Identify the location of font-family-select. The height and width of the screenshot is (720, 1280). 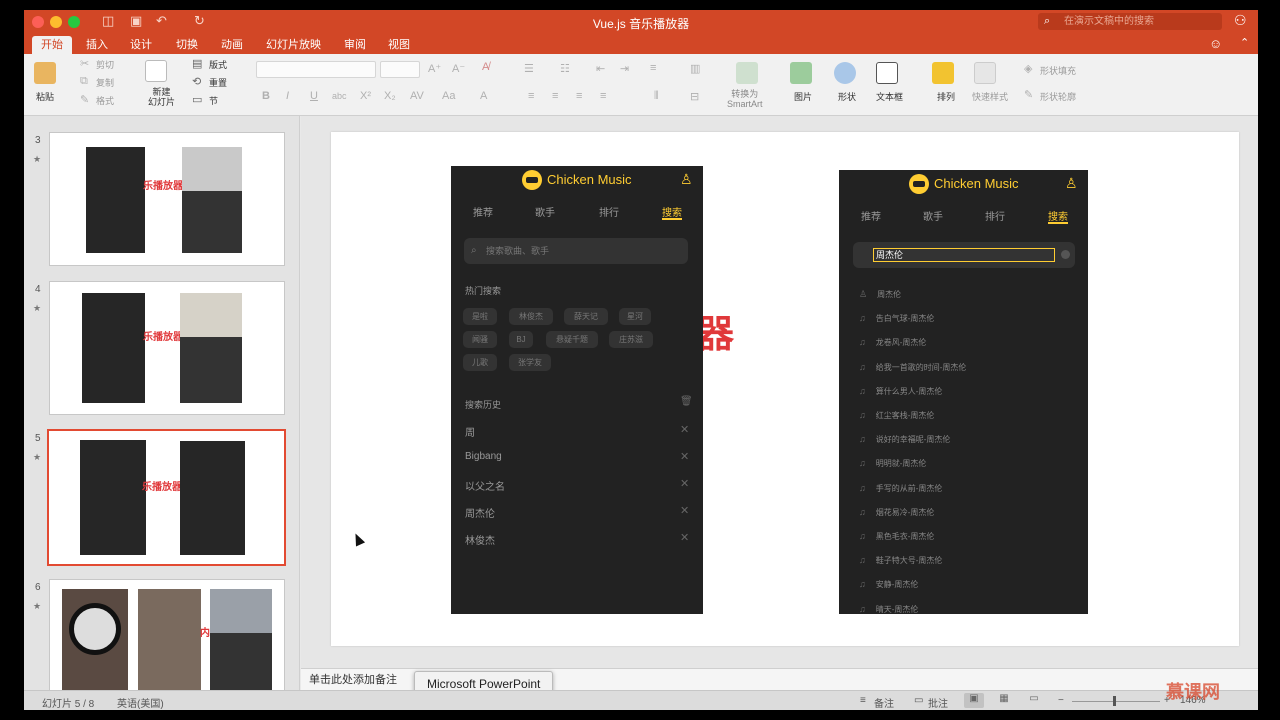
(316, 69).